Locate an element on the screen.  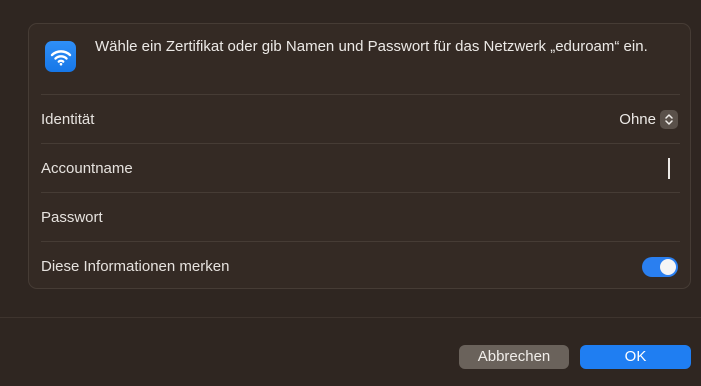
remember-label: Diese Informationen merken is located at coordinates (135, 266).